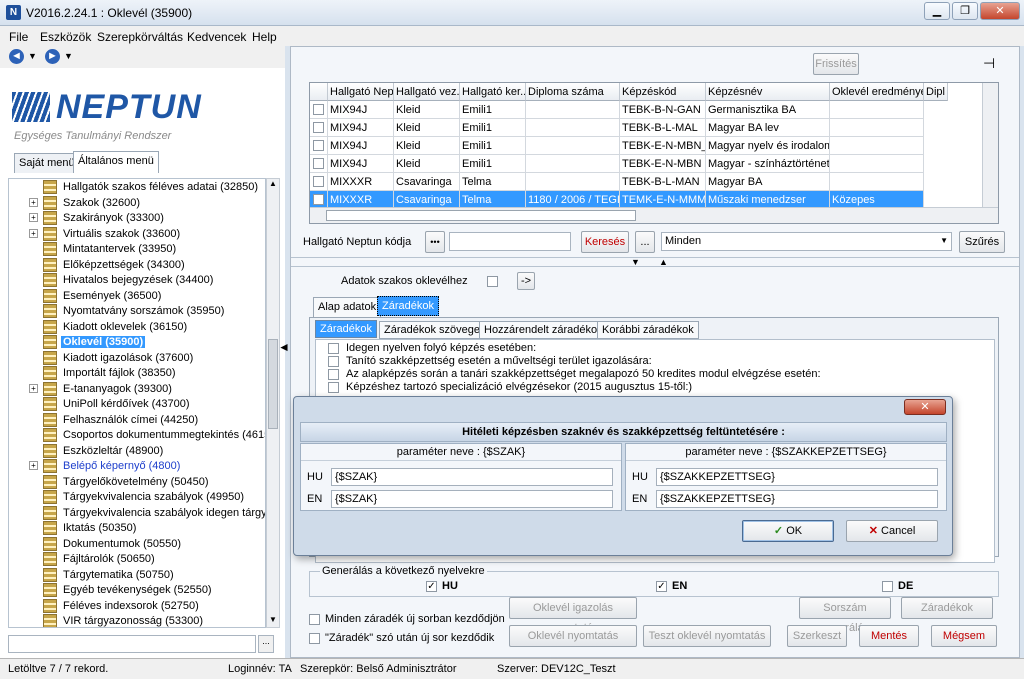 The height and width of the screenshot is (679, 1024). I want to click on tree-item: Előképzettségek (34300), so click(137, 265).